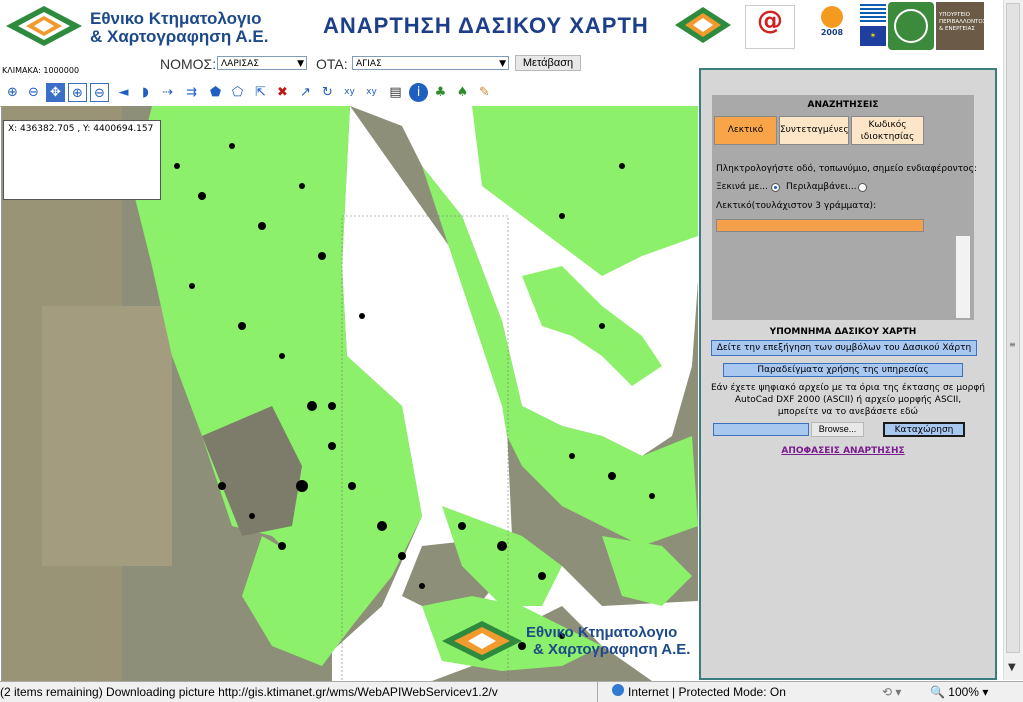 The image size is (1023, 702). I want to click on nomos-select: ΛΑΡΙΣΑΣ ▼, so click(262, 63).